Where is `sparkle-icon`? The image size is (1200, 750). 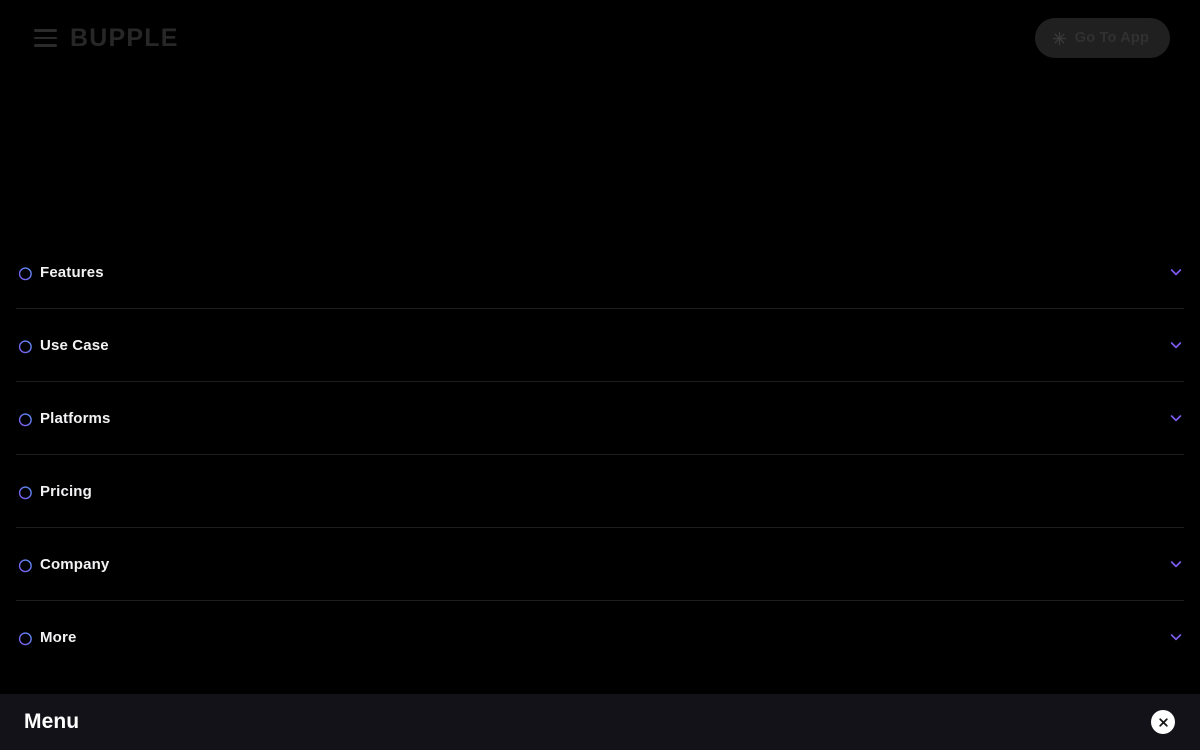
sparkle-icon is located at coordinates (1059, 38).